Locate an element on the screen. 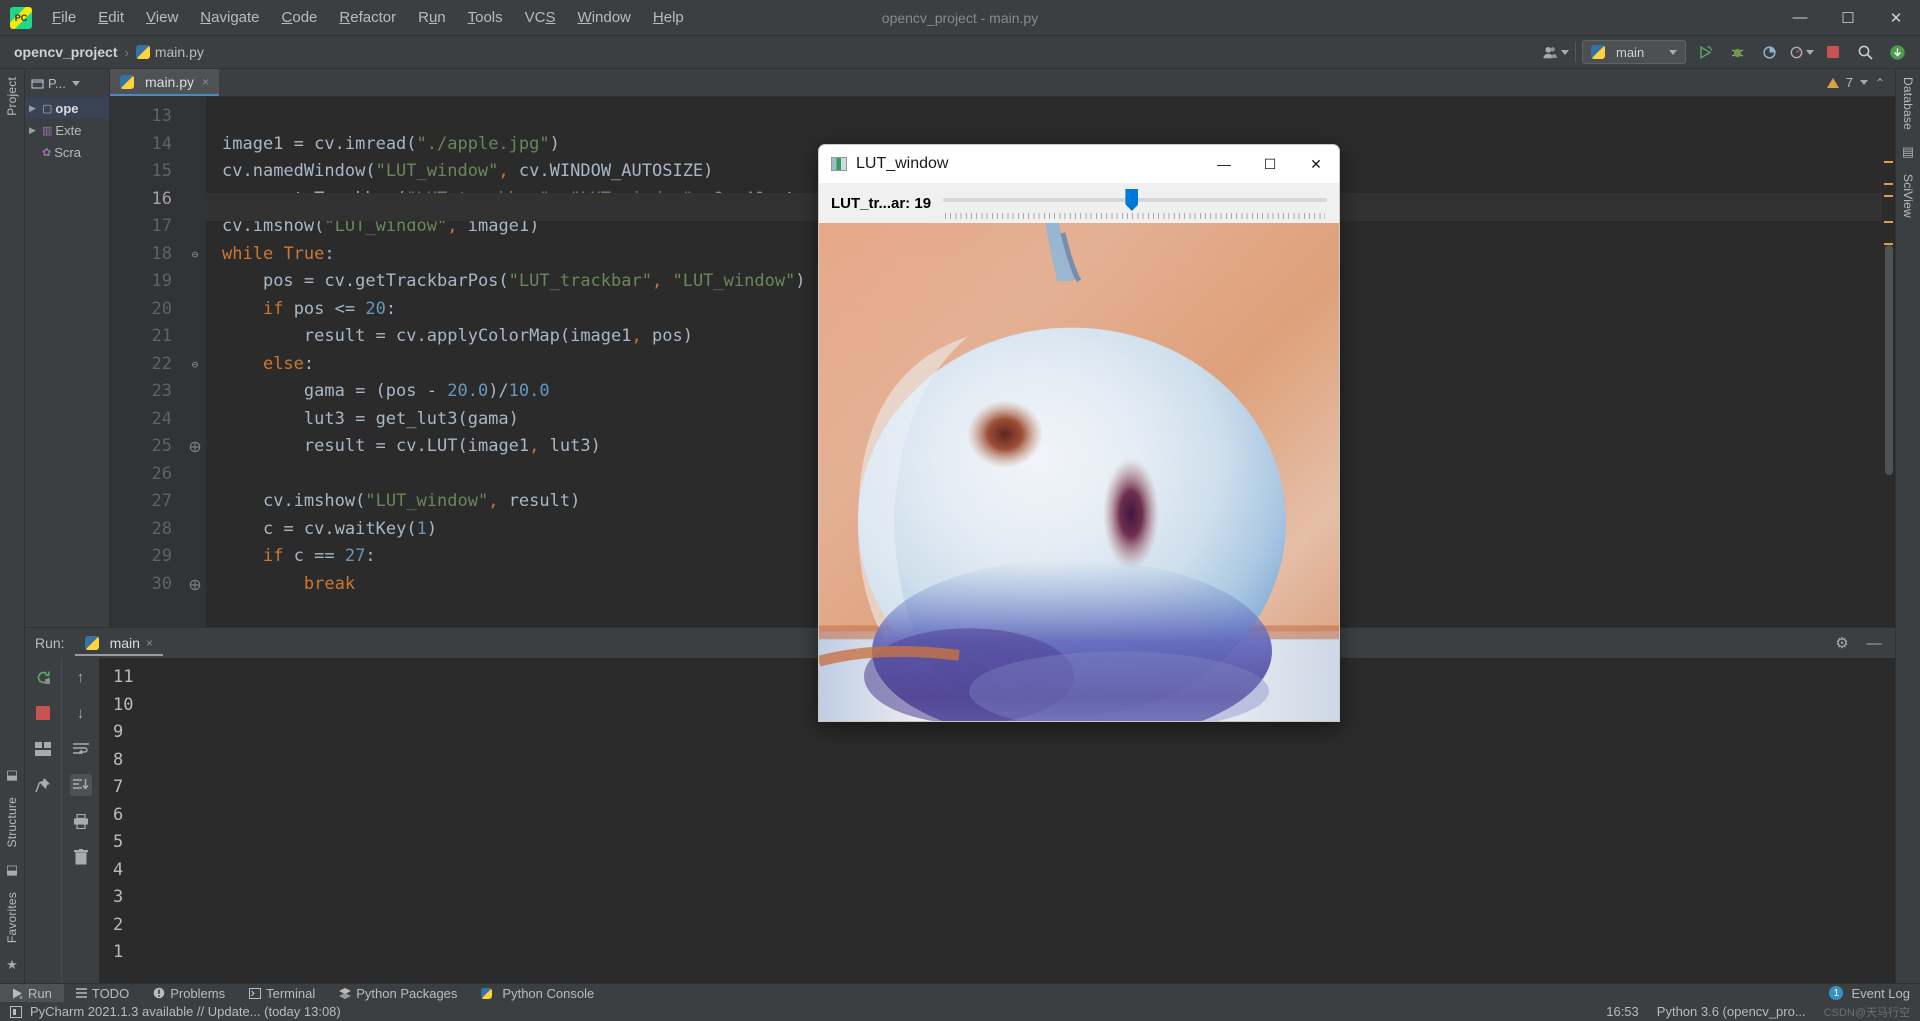  notification-icon is located at coordinates (16, 1011).